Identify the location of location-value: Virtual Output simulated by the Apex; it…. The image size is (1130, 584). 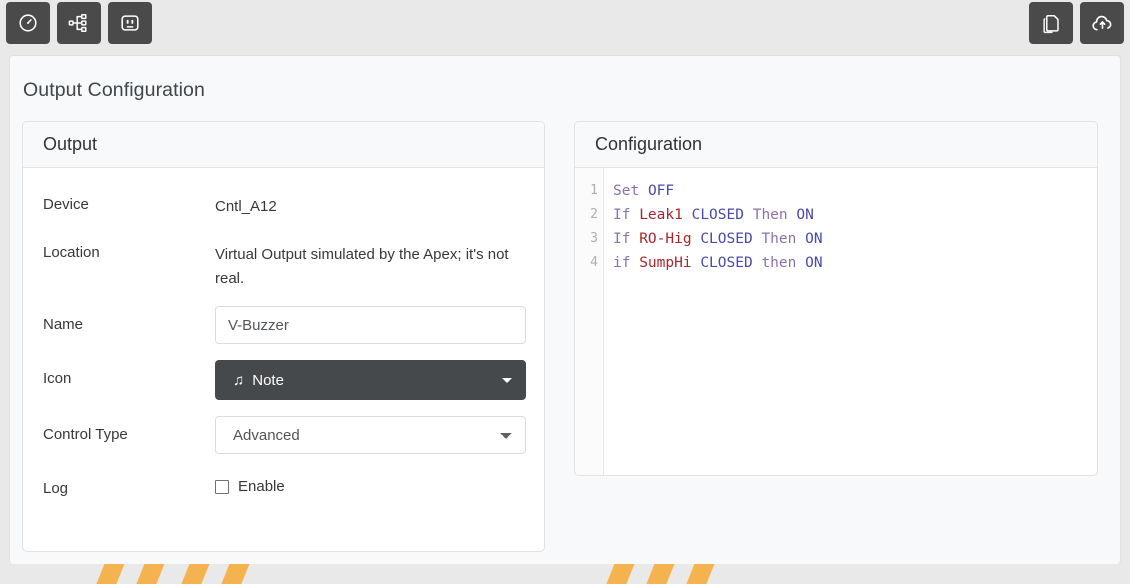
(362, 266).